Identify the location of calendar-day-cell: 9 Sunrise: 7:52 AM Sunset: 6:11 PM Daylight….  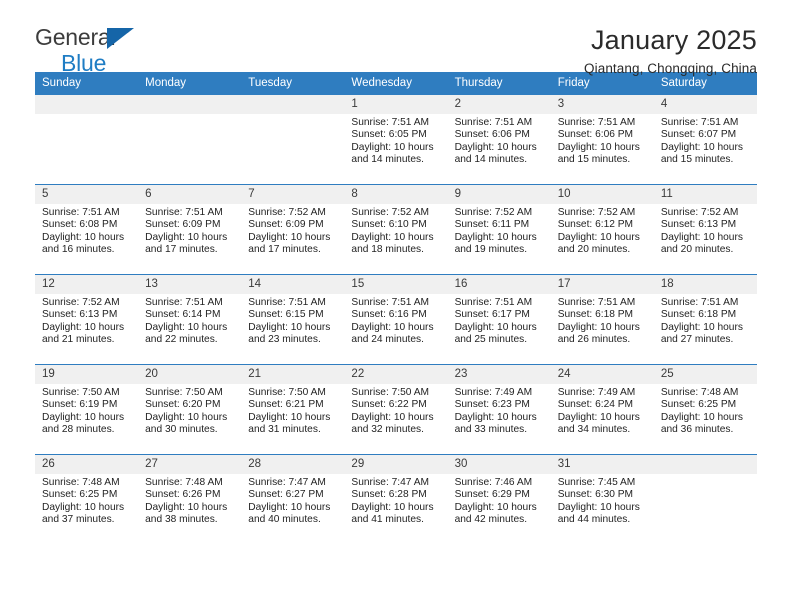
(499, 229).